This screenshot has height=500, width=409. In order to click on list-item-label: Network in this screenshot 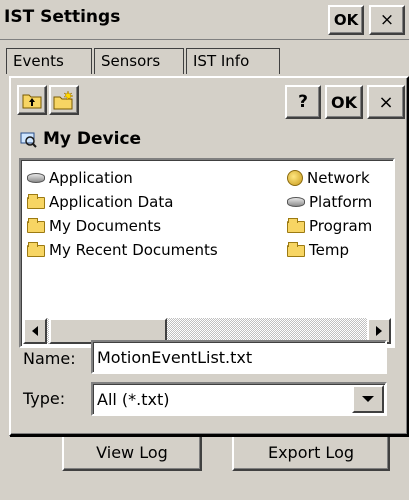, I will do `click(338, 178)`.